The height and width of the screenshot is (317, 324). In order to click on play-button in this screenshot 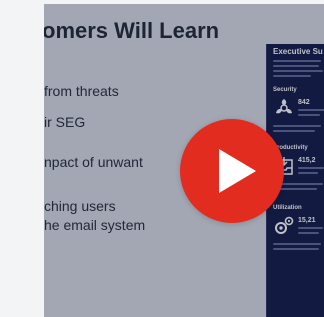, I will do `click(232, 171)`.